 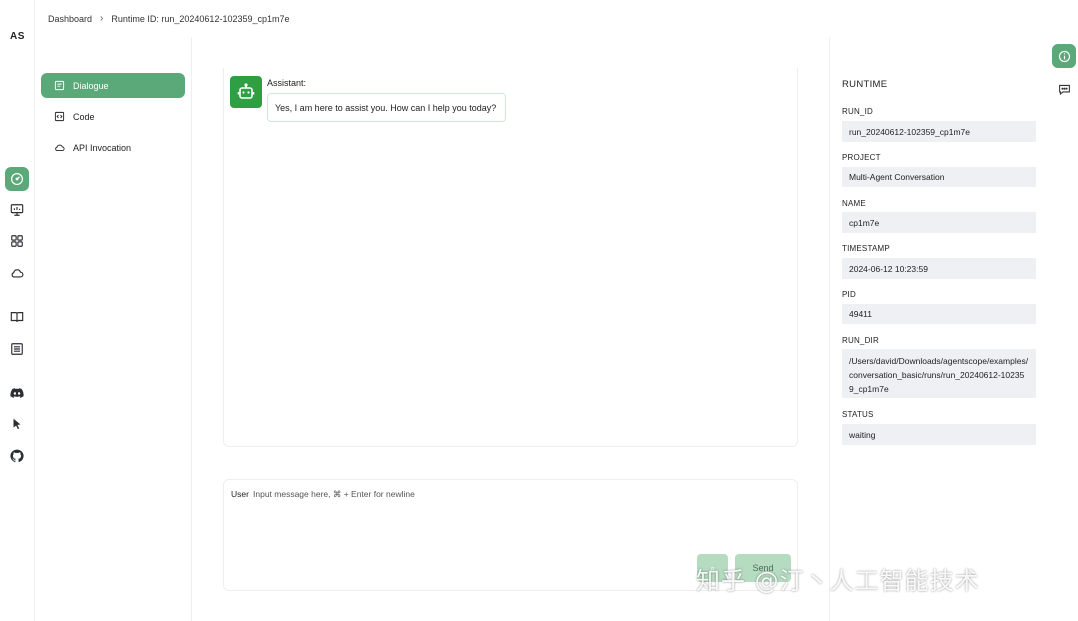 What do you see at coordinates (858, 414) in the screenshot?
I see `field-label-status: STATUS` at bounding box center [858, 414].